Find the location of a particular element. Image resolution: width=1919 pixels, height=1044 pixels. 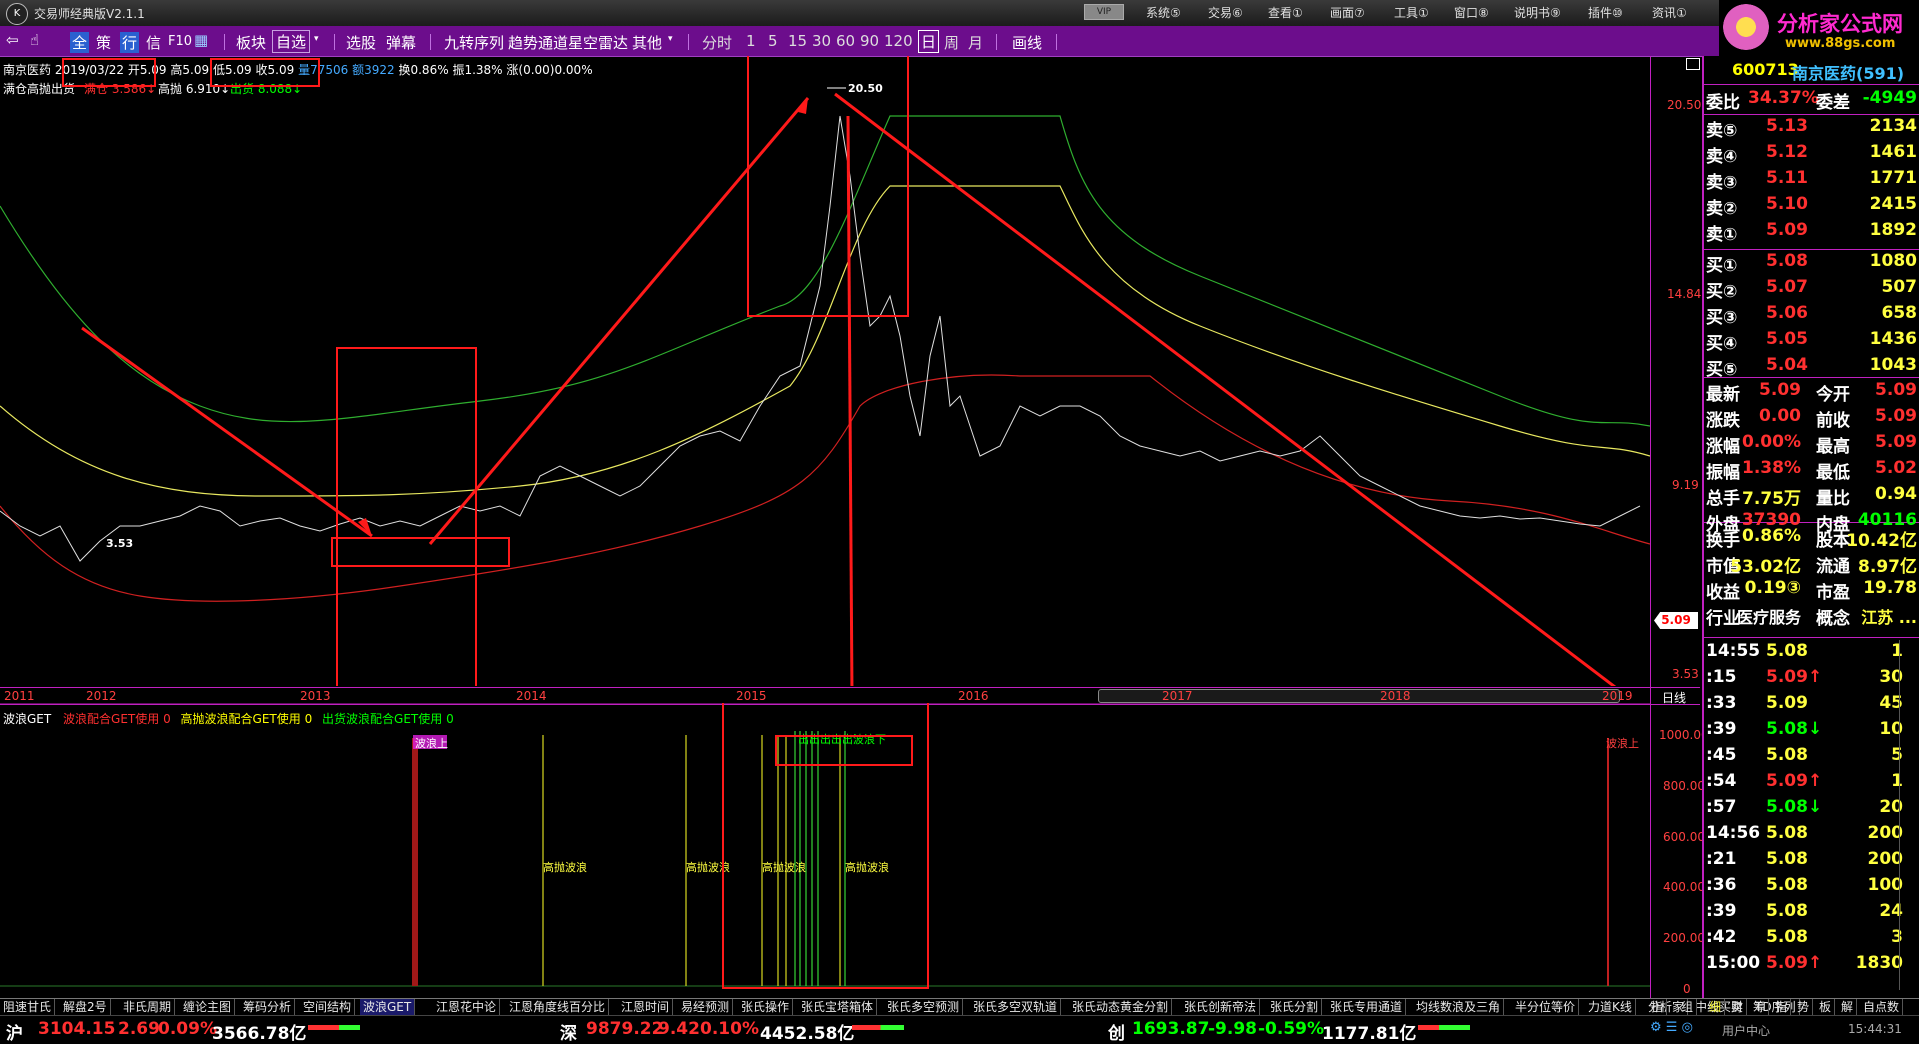

cy-index: 1693.87 is located at coordinates (1171, 1029).